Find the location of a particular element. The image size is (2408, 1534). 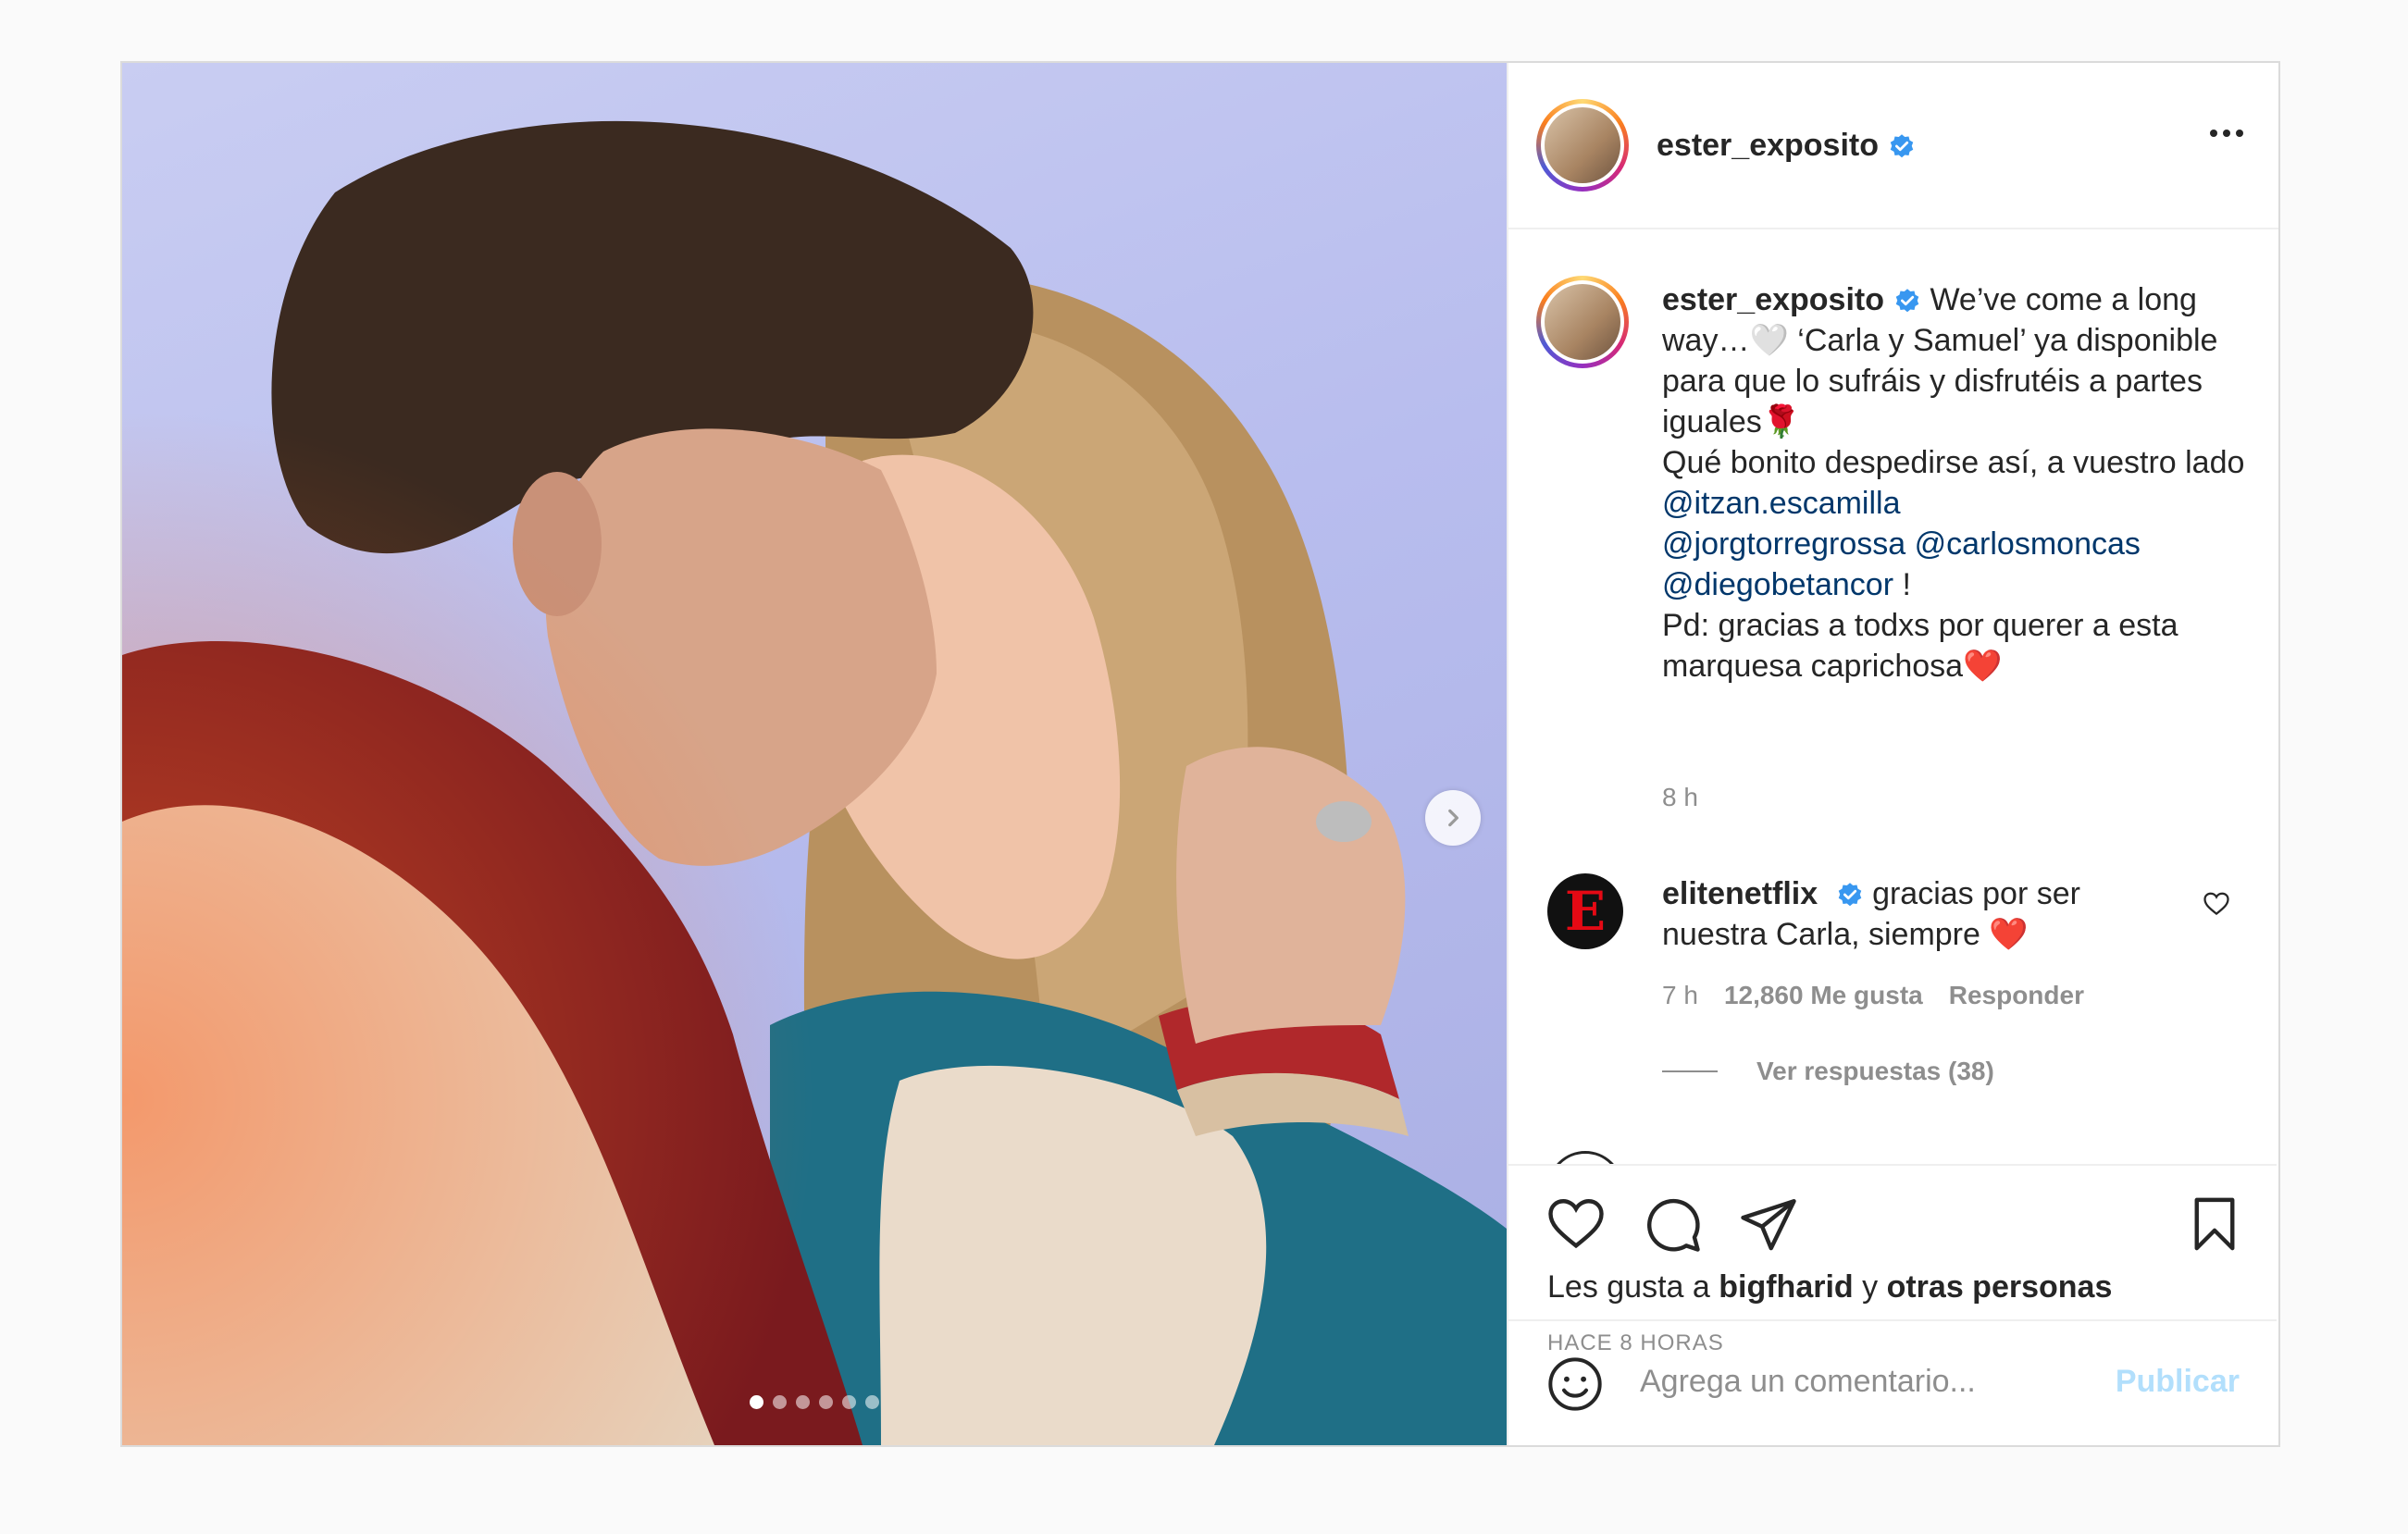

send-icon is located at coordinates (1768, 1224).